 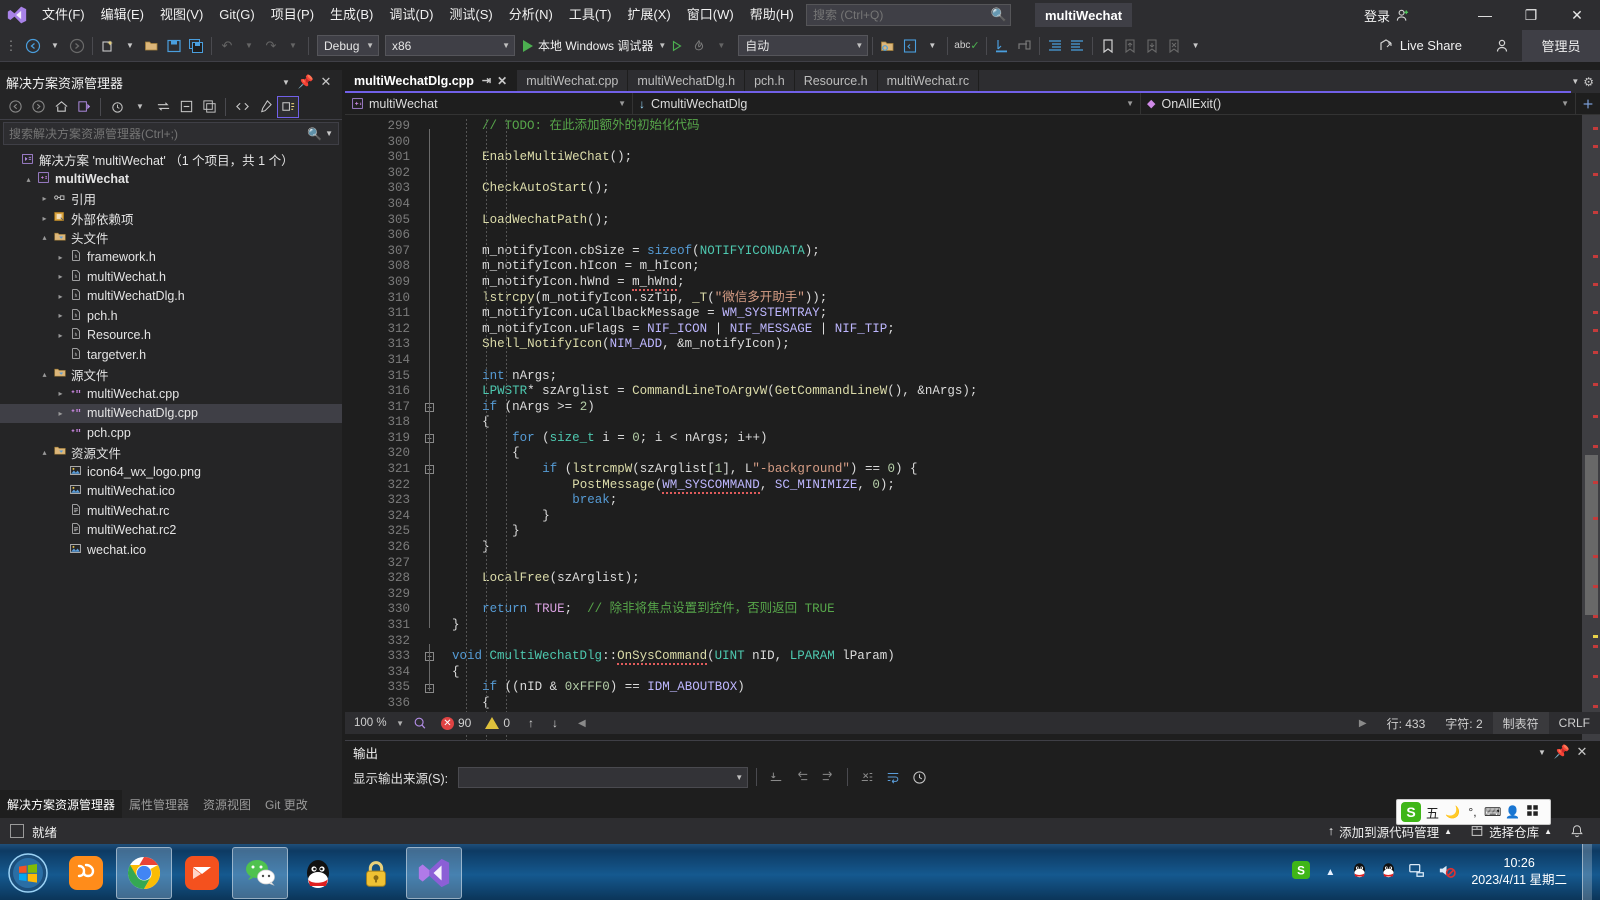 What do you see at coordinates (772, 15) in the screenshot?
I see `menu-help: 帮助(H)` at bounding box center [772, 15].